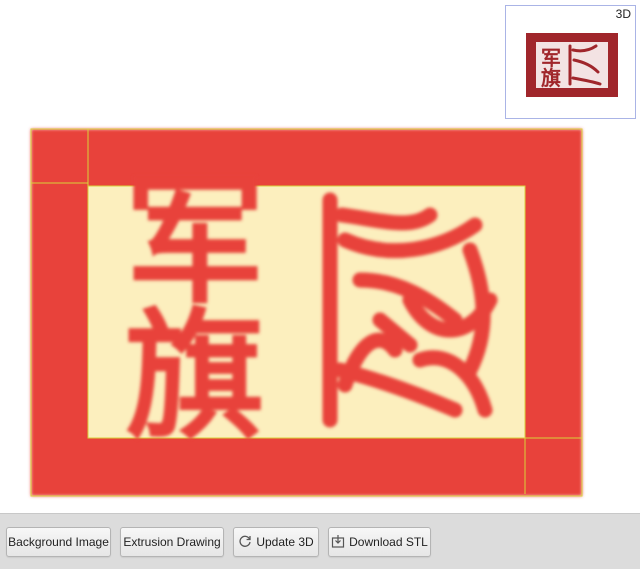  I want to click on download-icon, so click(338, 542).